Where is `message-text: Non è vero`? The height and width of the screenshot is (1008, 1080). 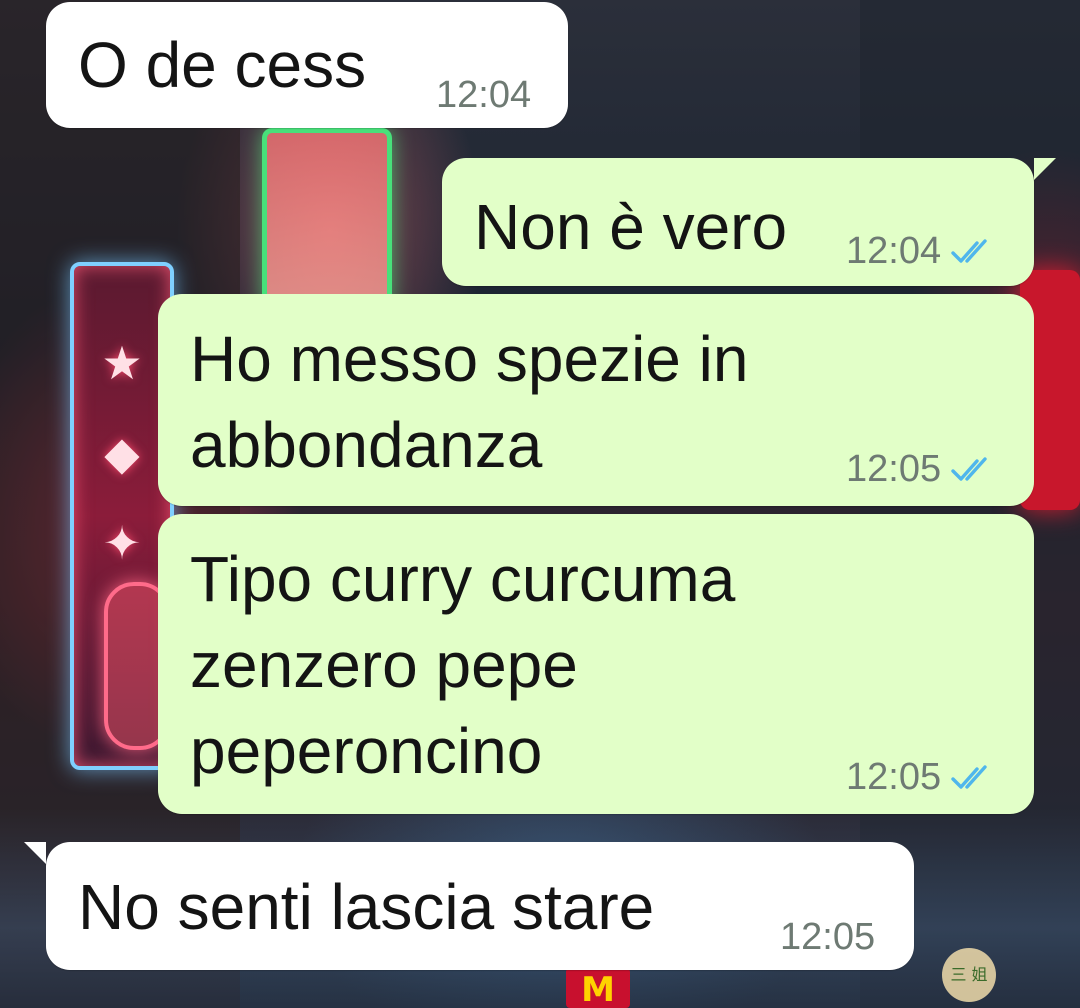
message-text: Non è vero is located at coordinates (631, 227).